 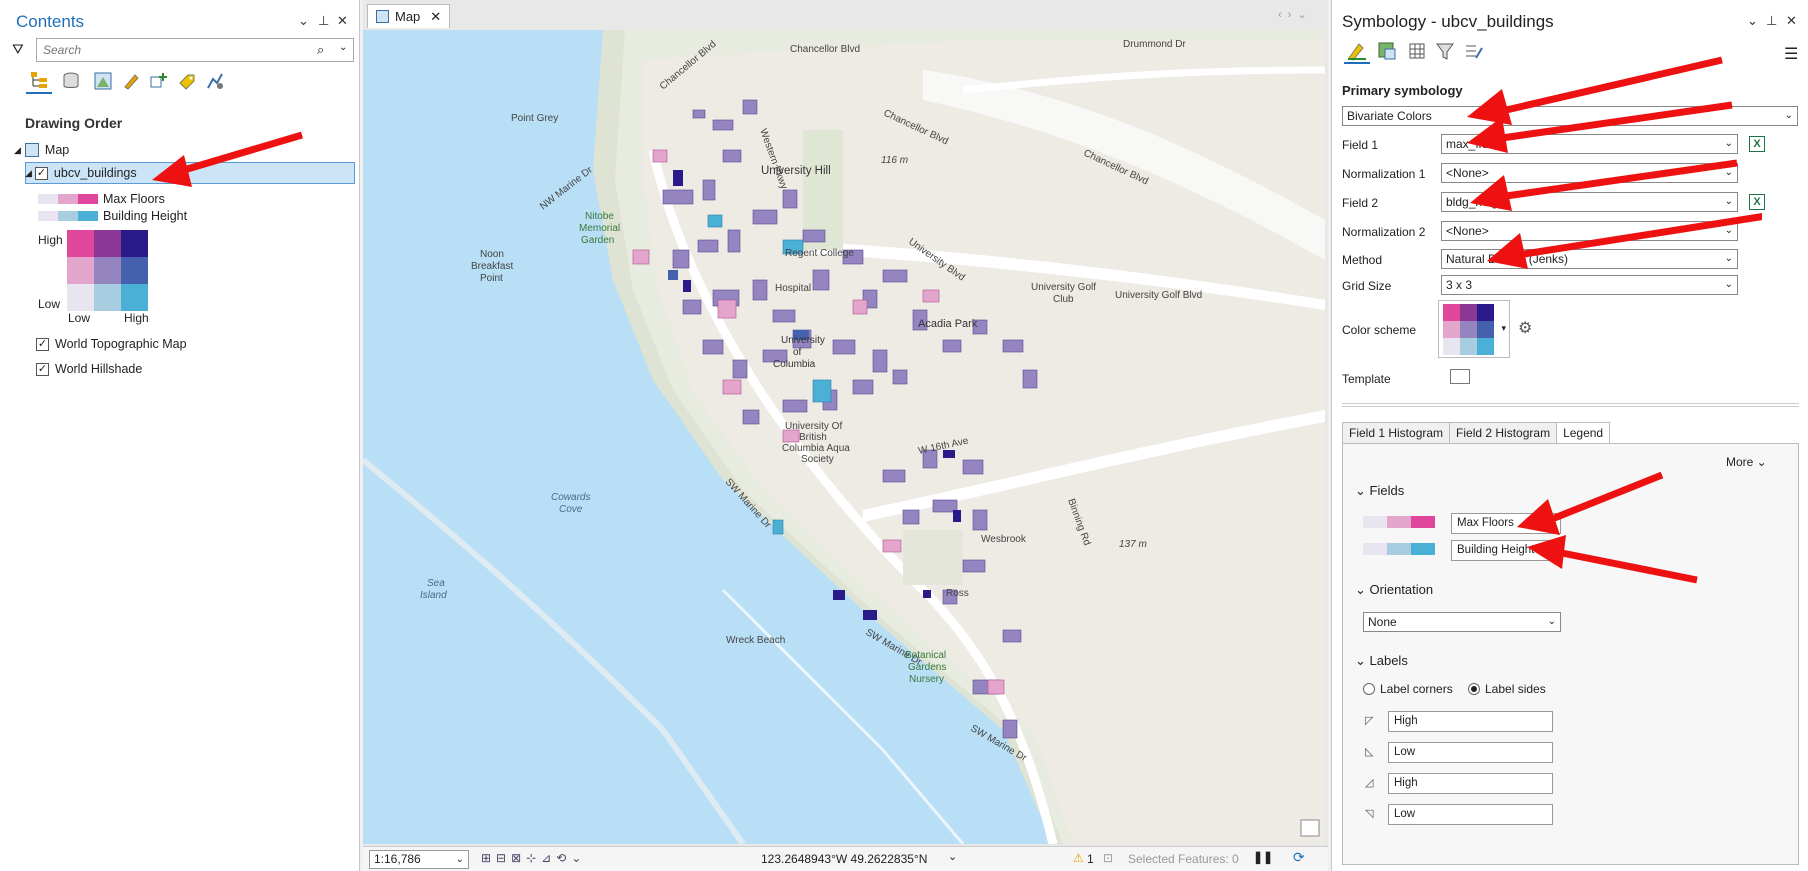 What do you see at coordinates (1360, 145) in the screenshot?
I see `field1-label: Field 1` at bounding box center [1360, 145].